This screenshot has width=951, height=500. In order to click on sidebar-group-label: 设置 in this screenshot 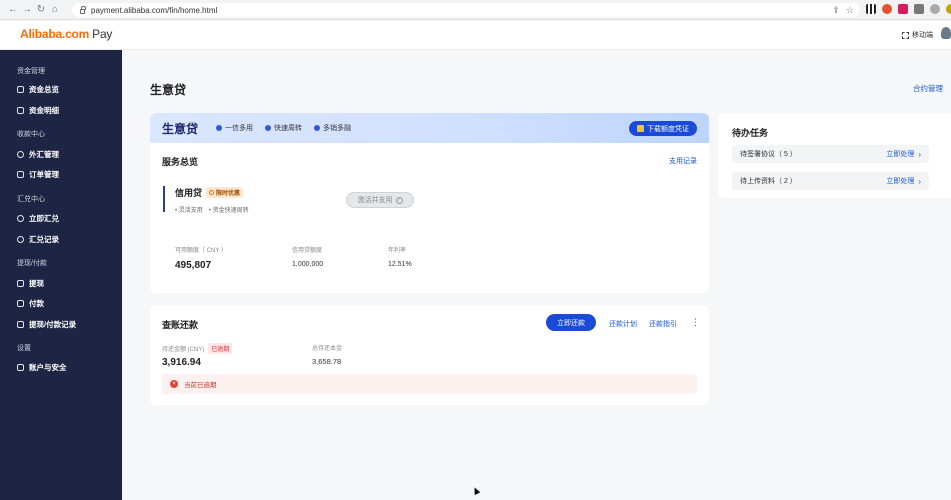, I will do `click(24, 348)`.